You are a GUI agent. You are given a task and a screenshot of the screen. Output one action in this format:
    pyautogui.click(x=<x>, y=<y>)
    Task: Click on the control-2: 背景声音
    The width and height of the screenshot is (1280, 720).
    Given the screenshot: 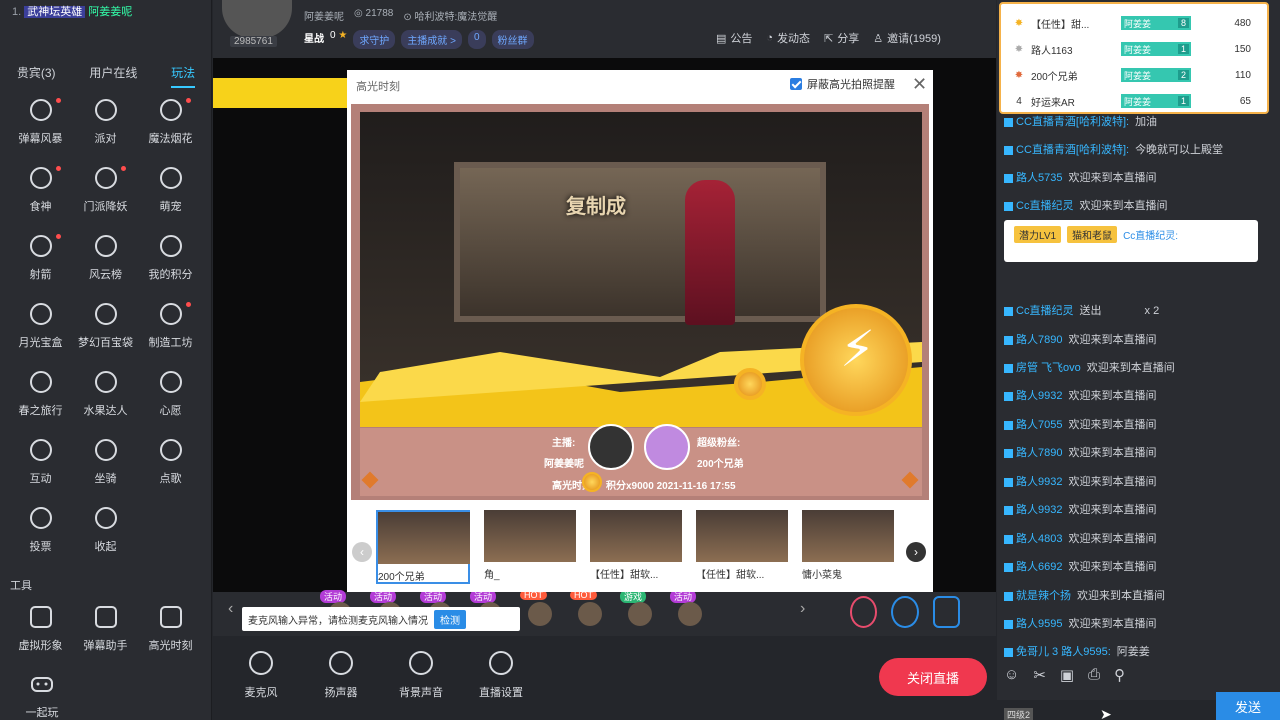 What is the action you would take?
    pyautogui.click(x=421, y=674)
    